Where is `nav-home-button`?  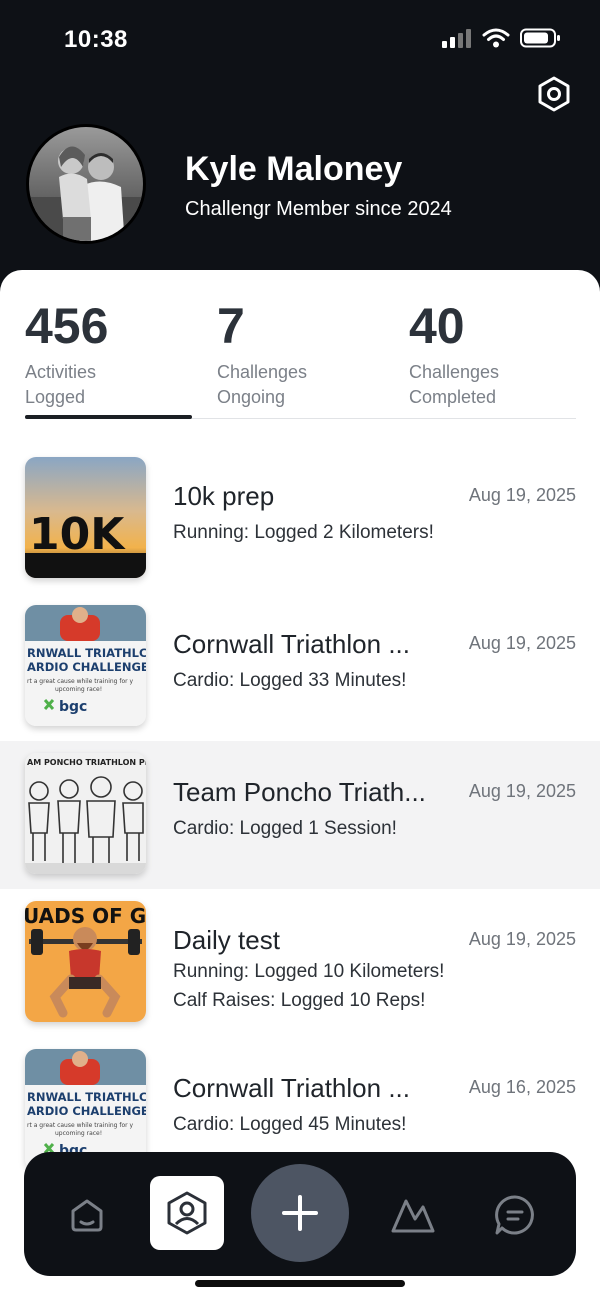
nav-home-button is located at coordinates (87, 1215).